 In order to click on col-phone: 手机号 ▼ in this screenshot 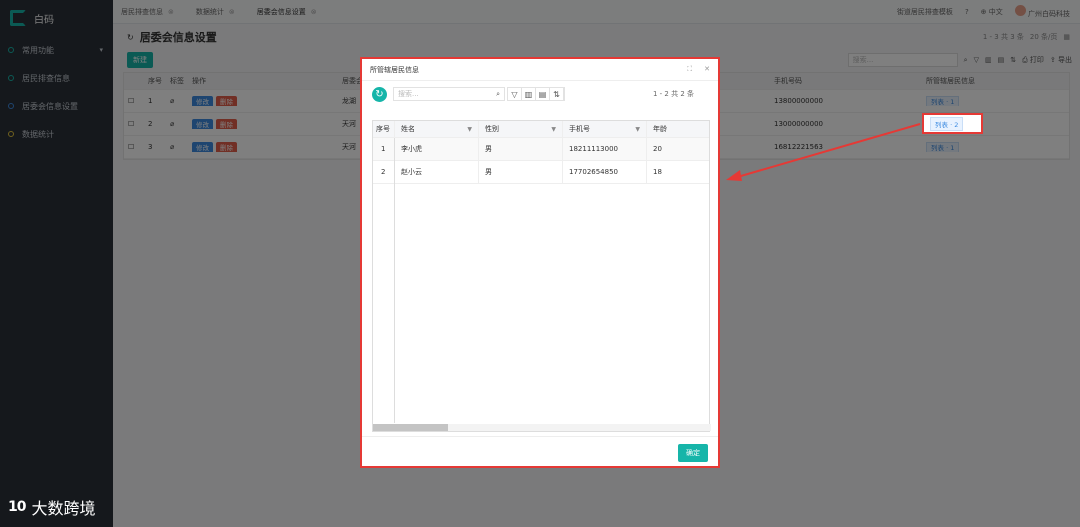, I will do `click(605, 129)`.